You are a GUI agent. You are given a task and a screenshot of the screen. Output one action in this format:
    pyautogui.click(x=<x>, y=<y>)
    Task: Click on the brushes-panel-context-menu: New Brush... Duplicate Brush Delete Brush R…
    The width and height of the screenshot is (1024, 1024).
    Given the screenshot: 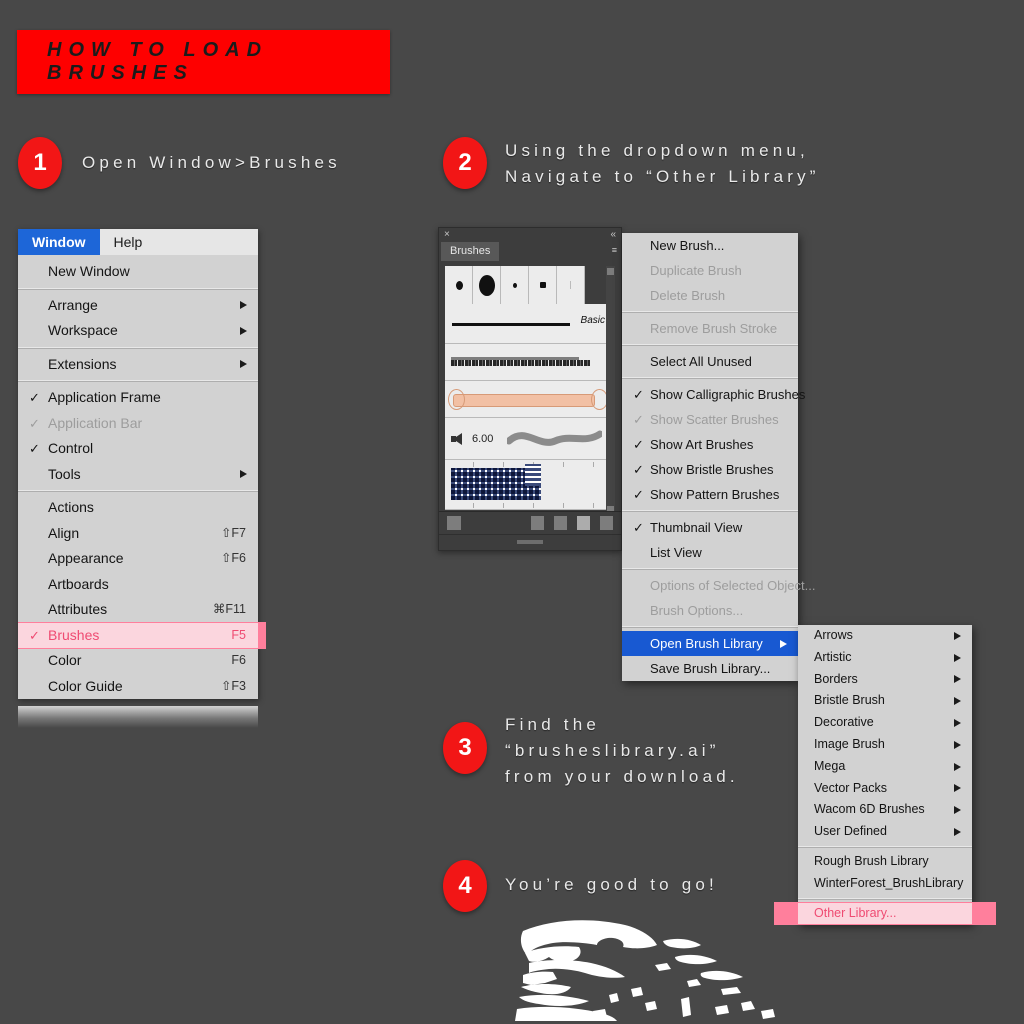 What is the action you would take?
    pyautogui.click(x=718, y=457)
    